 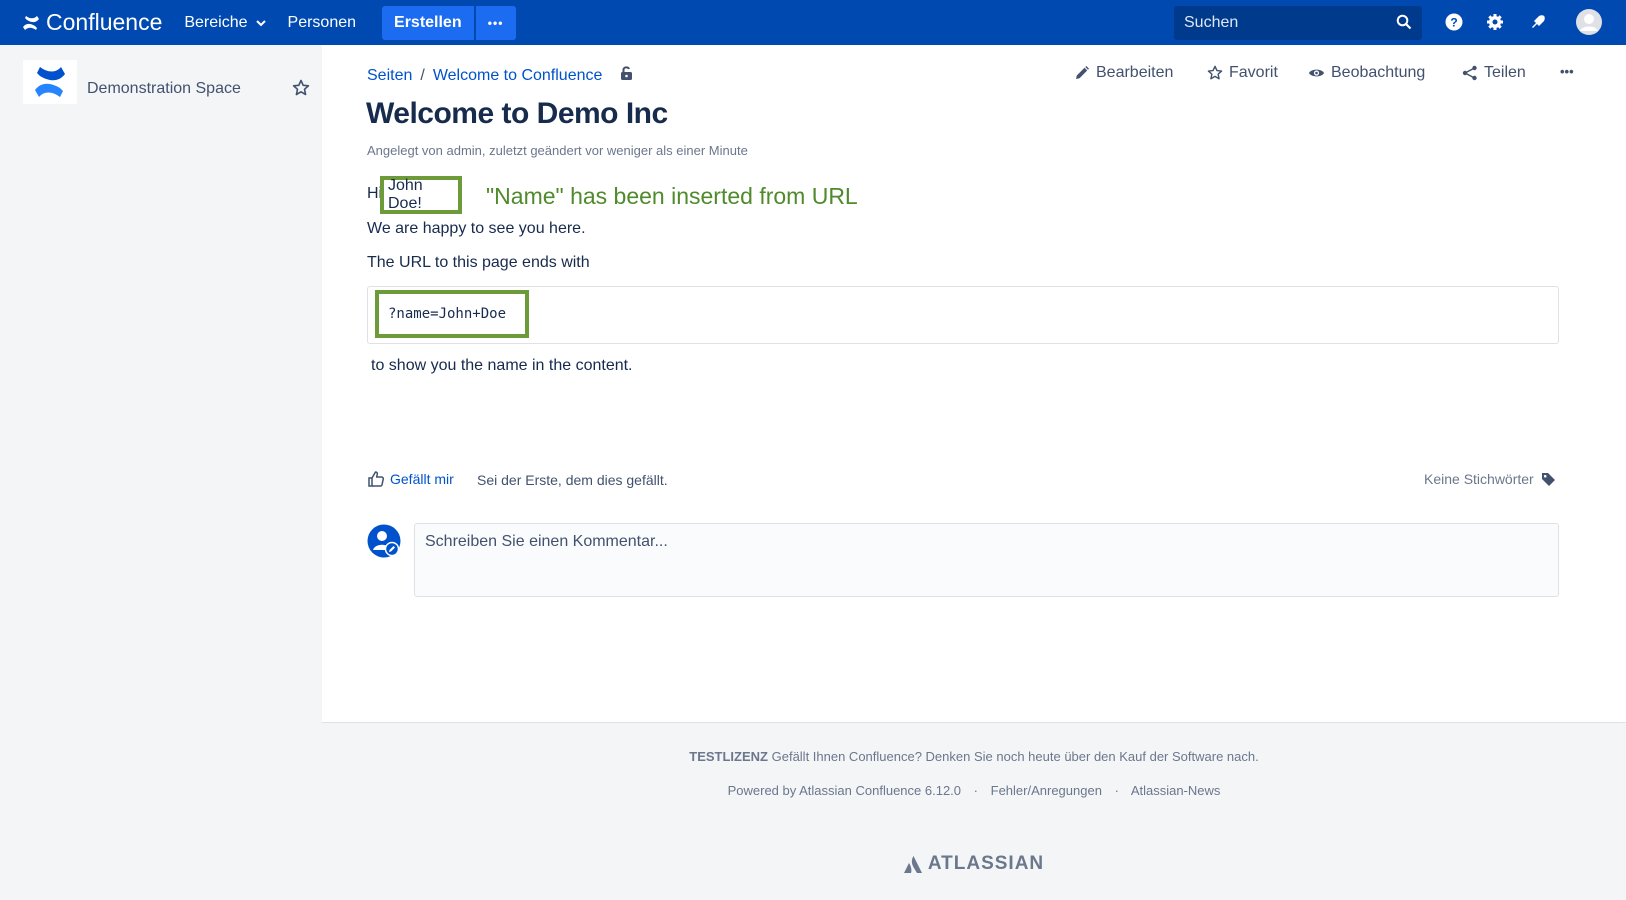 I want to click on news-link: Atlassian-News, so click(x=1176, y=790).